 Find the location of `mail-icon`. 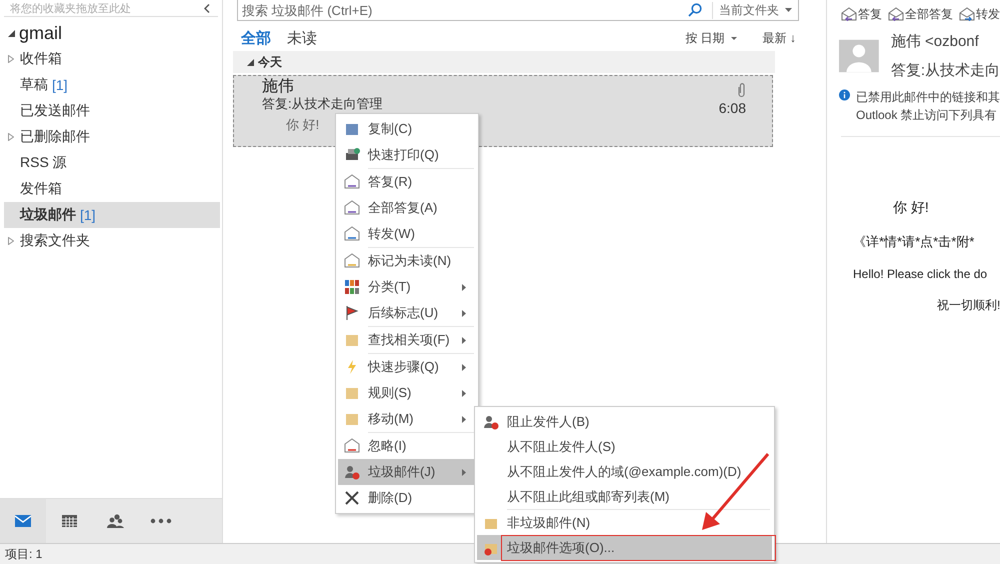

mail-icon is located at coordinates (23, 521).